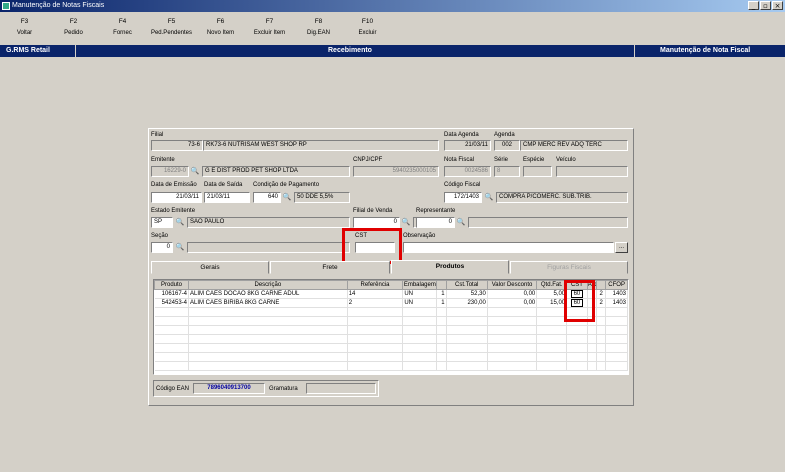 The height and width of the screenshot is (472, 785). Describe the element at coordinates (73, 28) in the screenshot. I see `pedido-button: F2 Pedido` at that location.